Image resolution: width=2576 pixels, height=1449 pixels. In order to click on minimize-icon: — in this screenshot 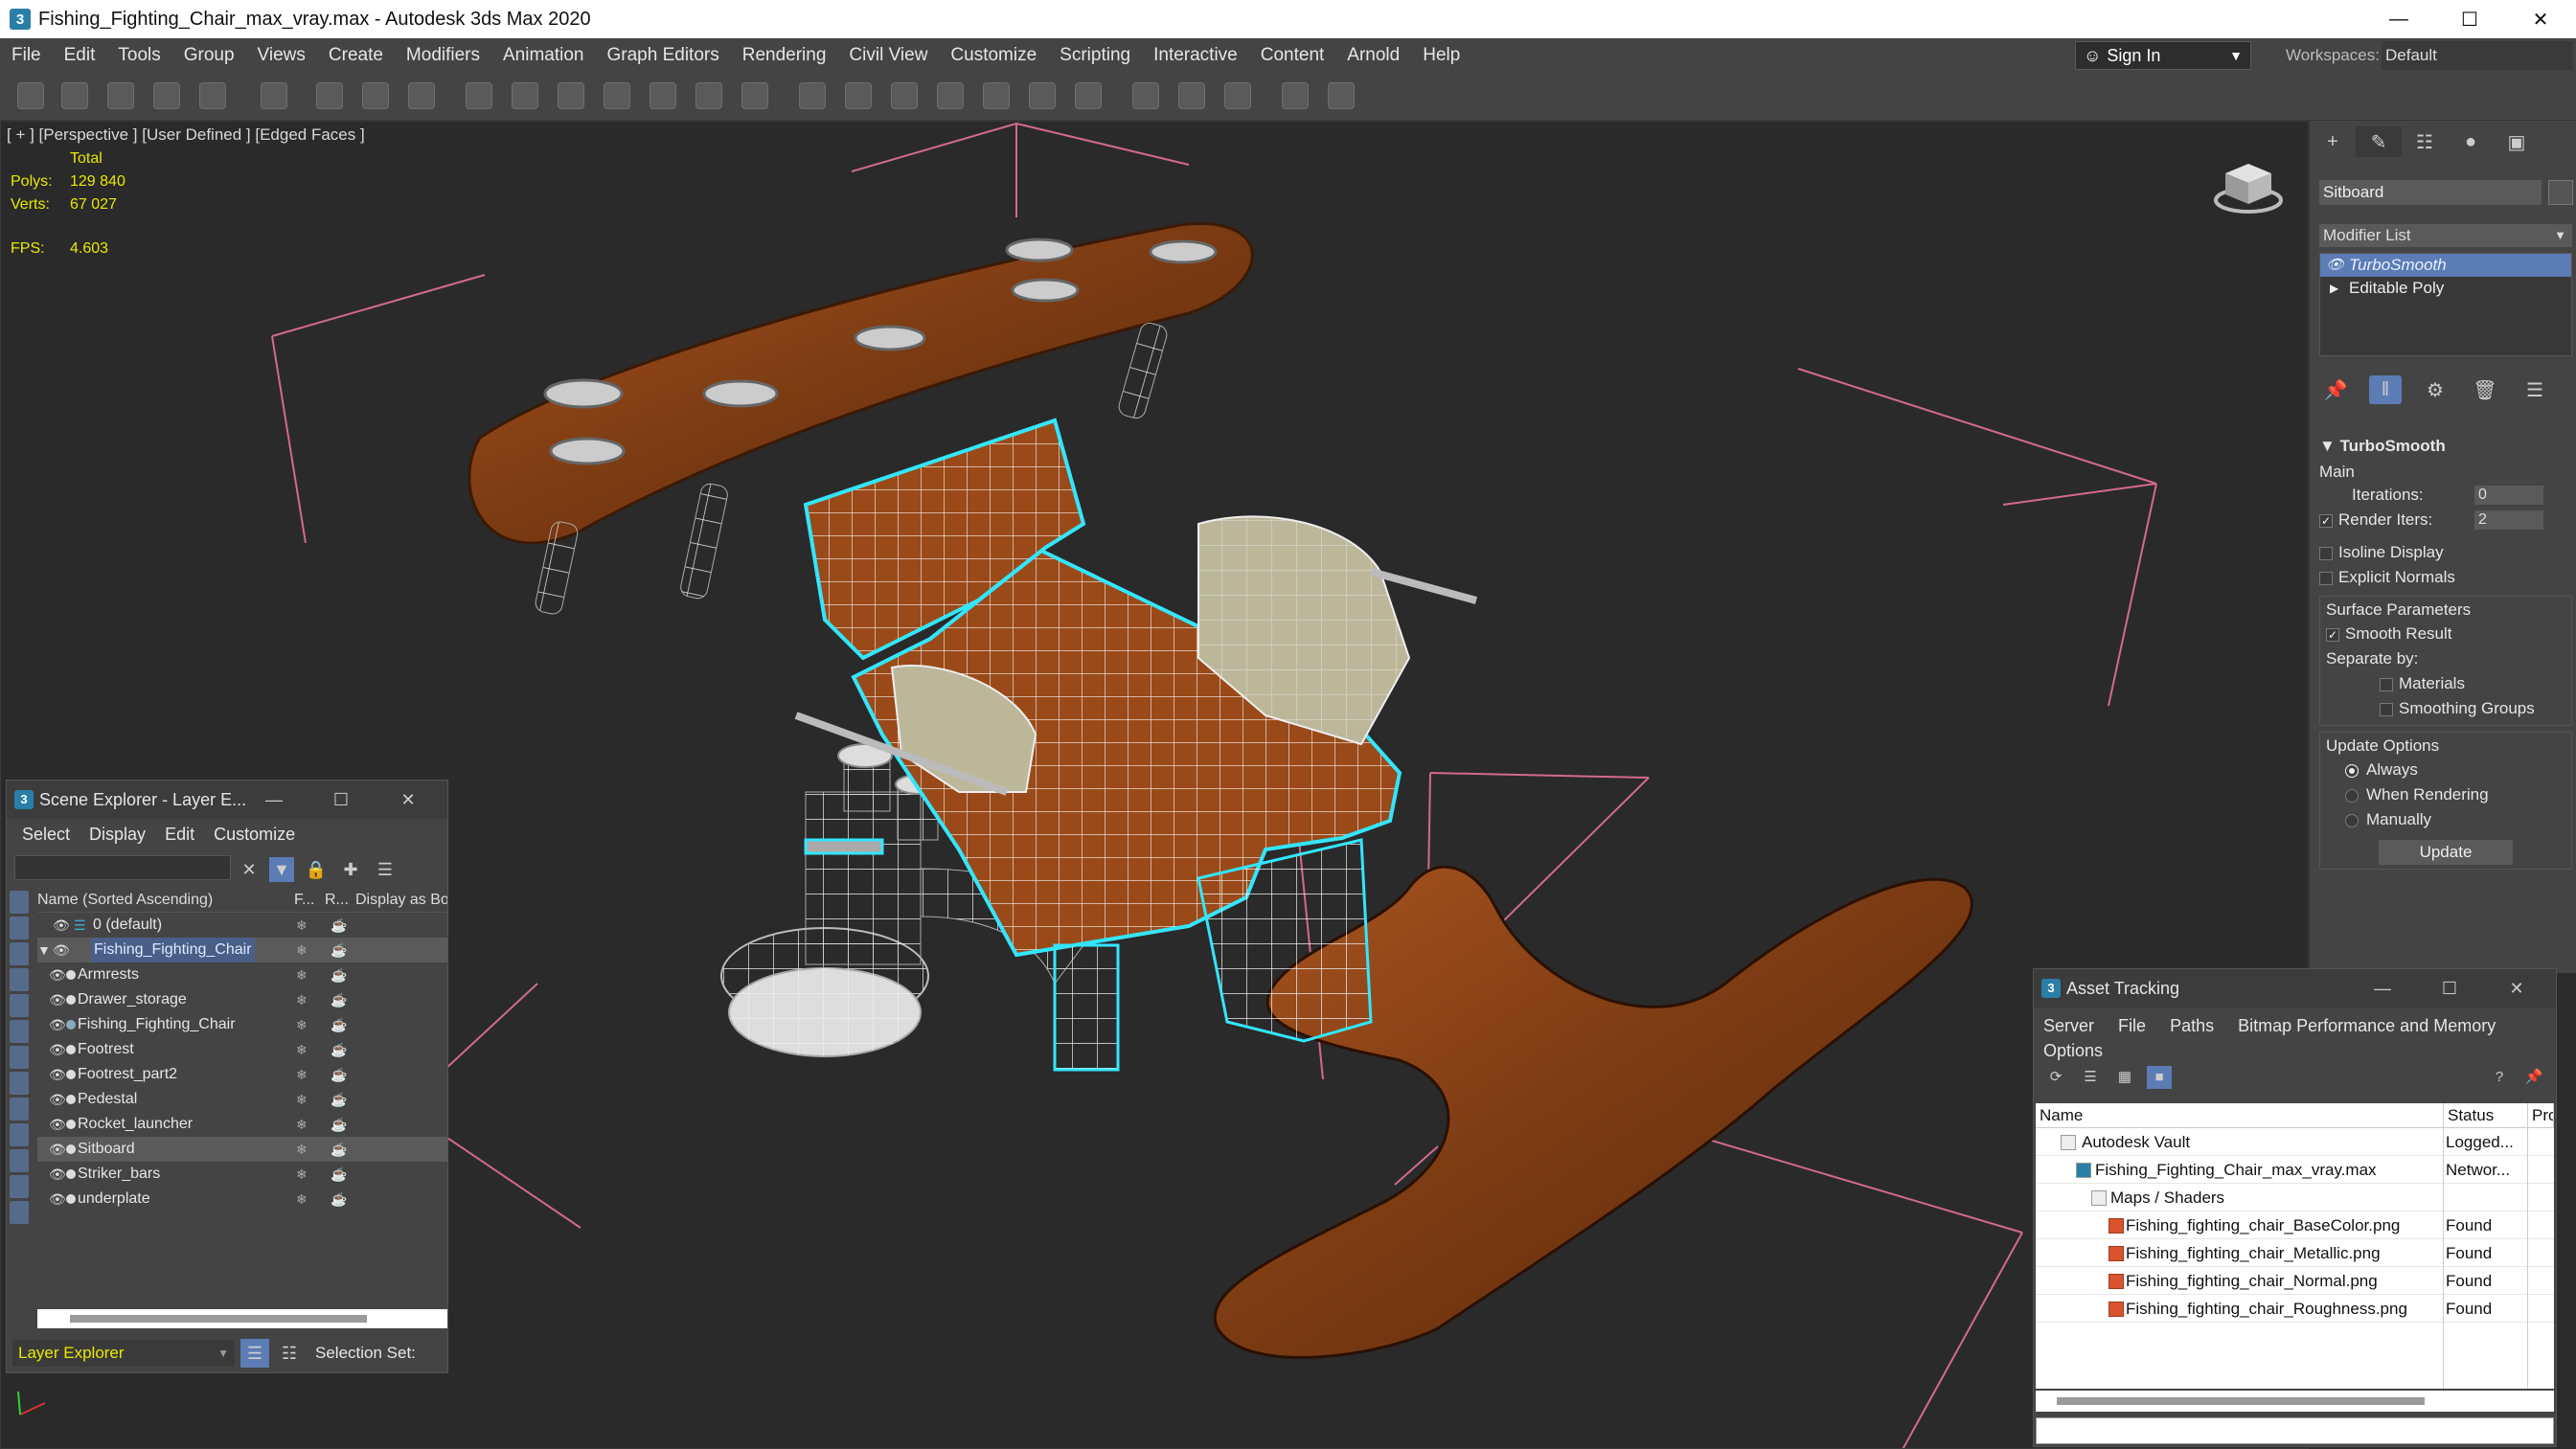, I will do `click(274, 800)`.